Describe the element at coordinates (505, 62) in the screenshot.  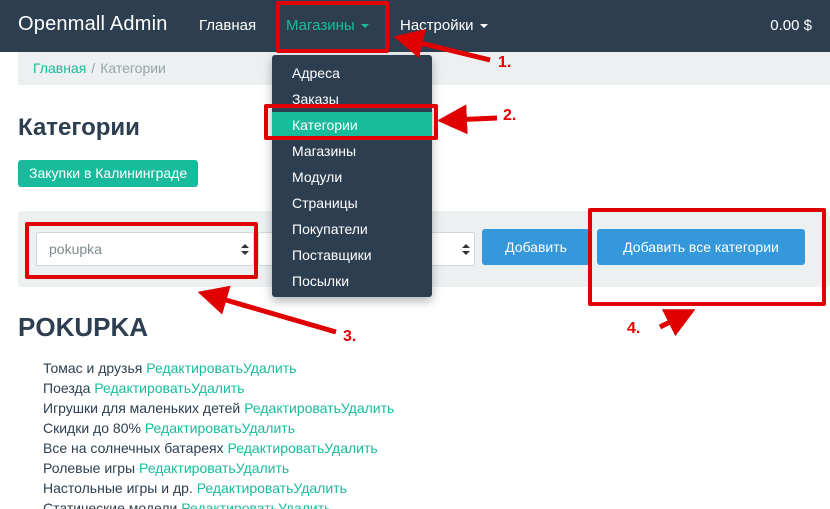
I see `annotation-label-1: 1.` at that location.